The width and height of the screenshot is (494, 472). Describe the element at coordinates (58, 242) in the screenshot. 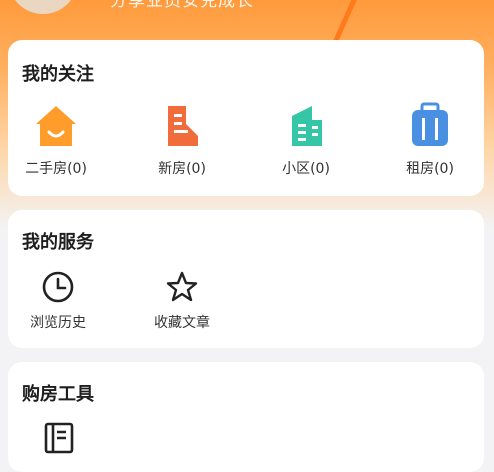

I see `services-title: 我的服务` at that location.